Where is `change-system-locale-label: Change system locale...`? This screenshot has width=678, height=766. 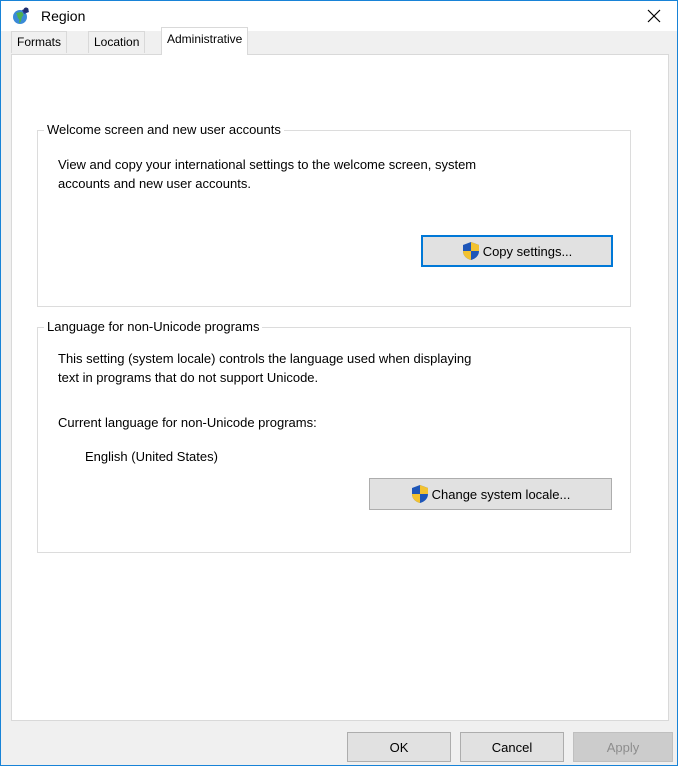 change-system-locale-label: Change system locale... is located at coordinates (501, 494).